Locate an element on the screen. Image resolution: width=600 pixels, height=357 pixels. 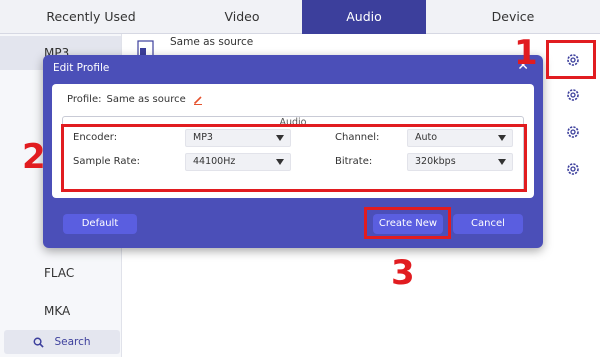
tab-recently-used: Recently Used is located at coordinates (91, 17).